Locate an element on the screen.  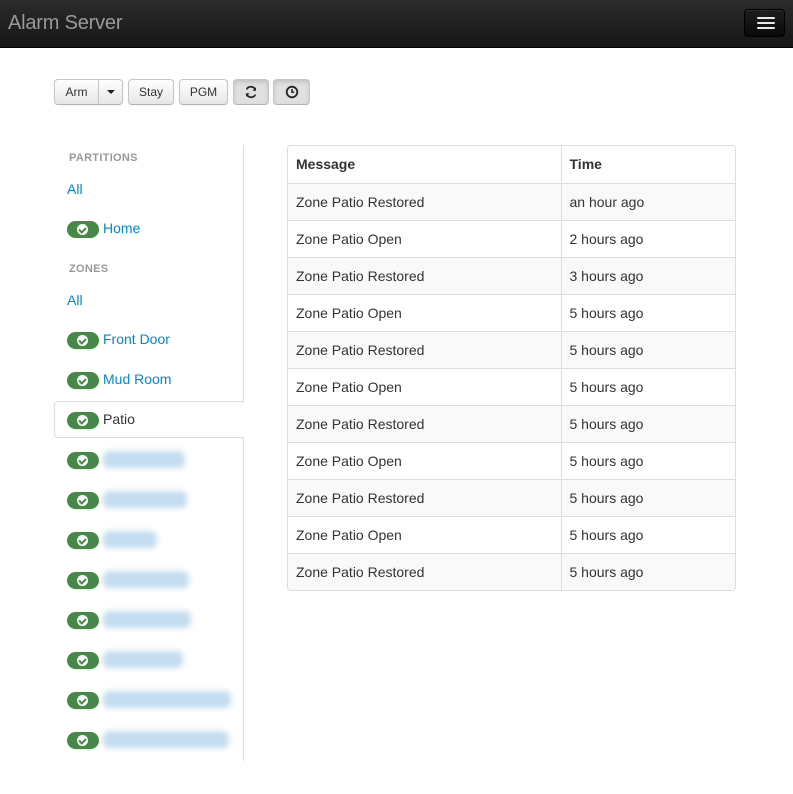
refresh-button is located at coordinates (251, 92).